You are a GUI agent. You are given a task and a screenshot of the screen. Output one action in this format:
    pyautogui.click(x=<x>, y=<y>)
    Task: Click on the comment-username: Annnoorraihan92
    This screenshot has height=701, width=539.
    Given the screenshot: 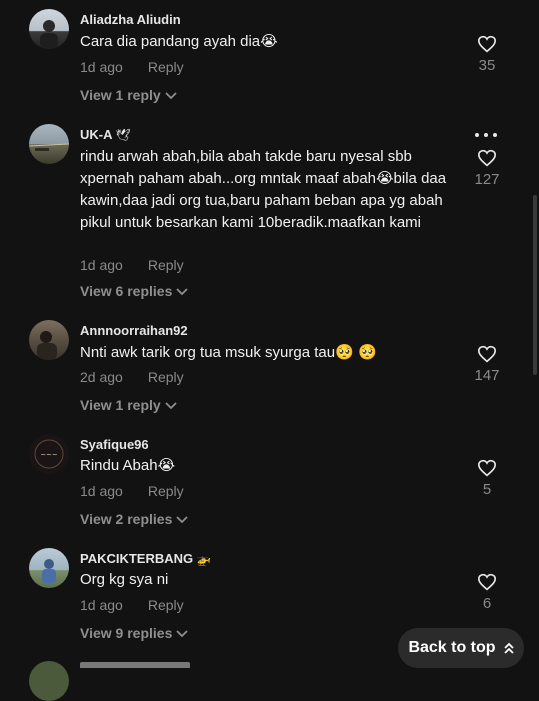 What is the action you would take?
    pyautogui.click(x=134, y=330)
    